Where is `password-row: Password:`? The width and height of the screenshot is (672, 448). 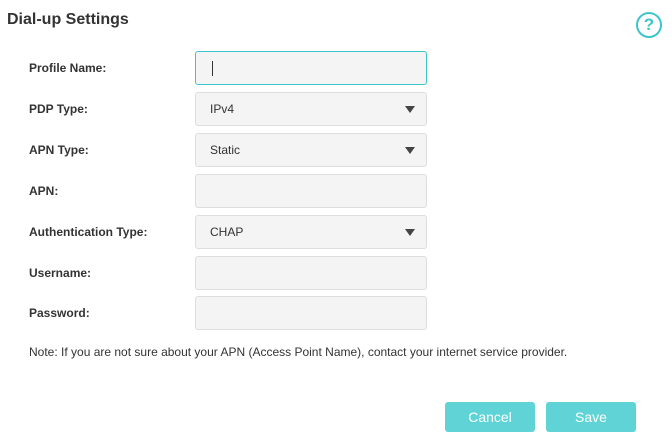
password-row: Password: is located at coordinates (336, 313).